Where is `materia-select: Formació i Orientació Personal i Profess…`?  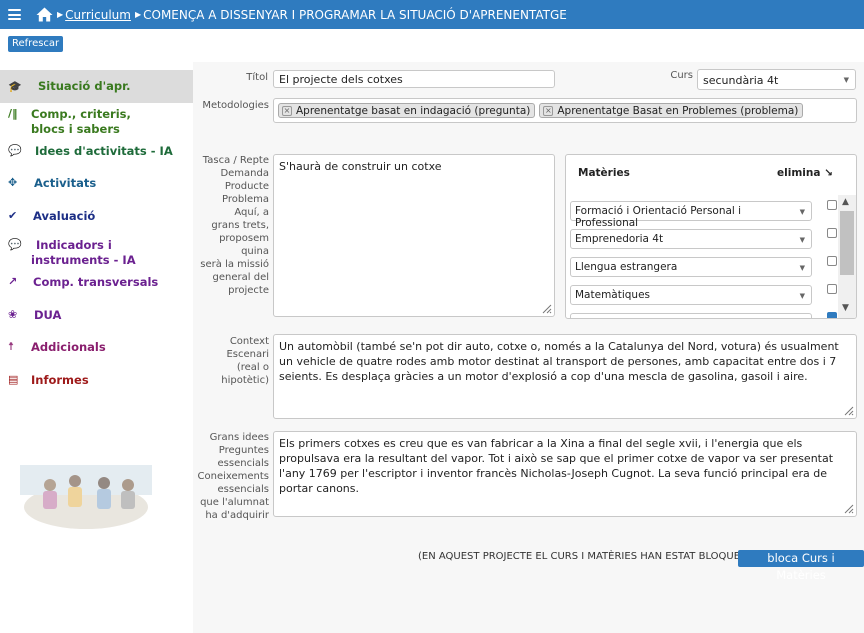 materia-select: Formació i Orientació Personal i Profess… is located at coordinates (691, 215).